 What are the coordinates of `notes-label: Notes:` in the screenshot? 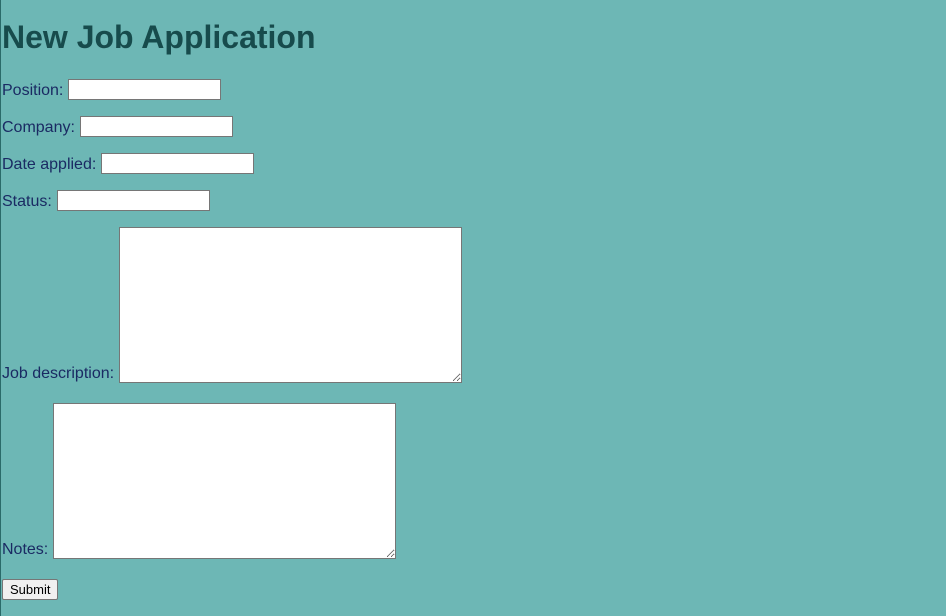 It's located at (25, 549).